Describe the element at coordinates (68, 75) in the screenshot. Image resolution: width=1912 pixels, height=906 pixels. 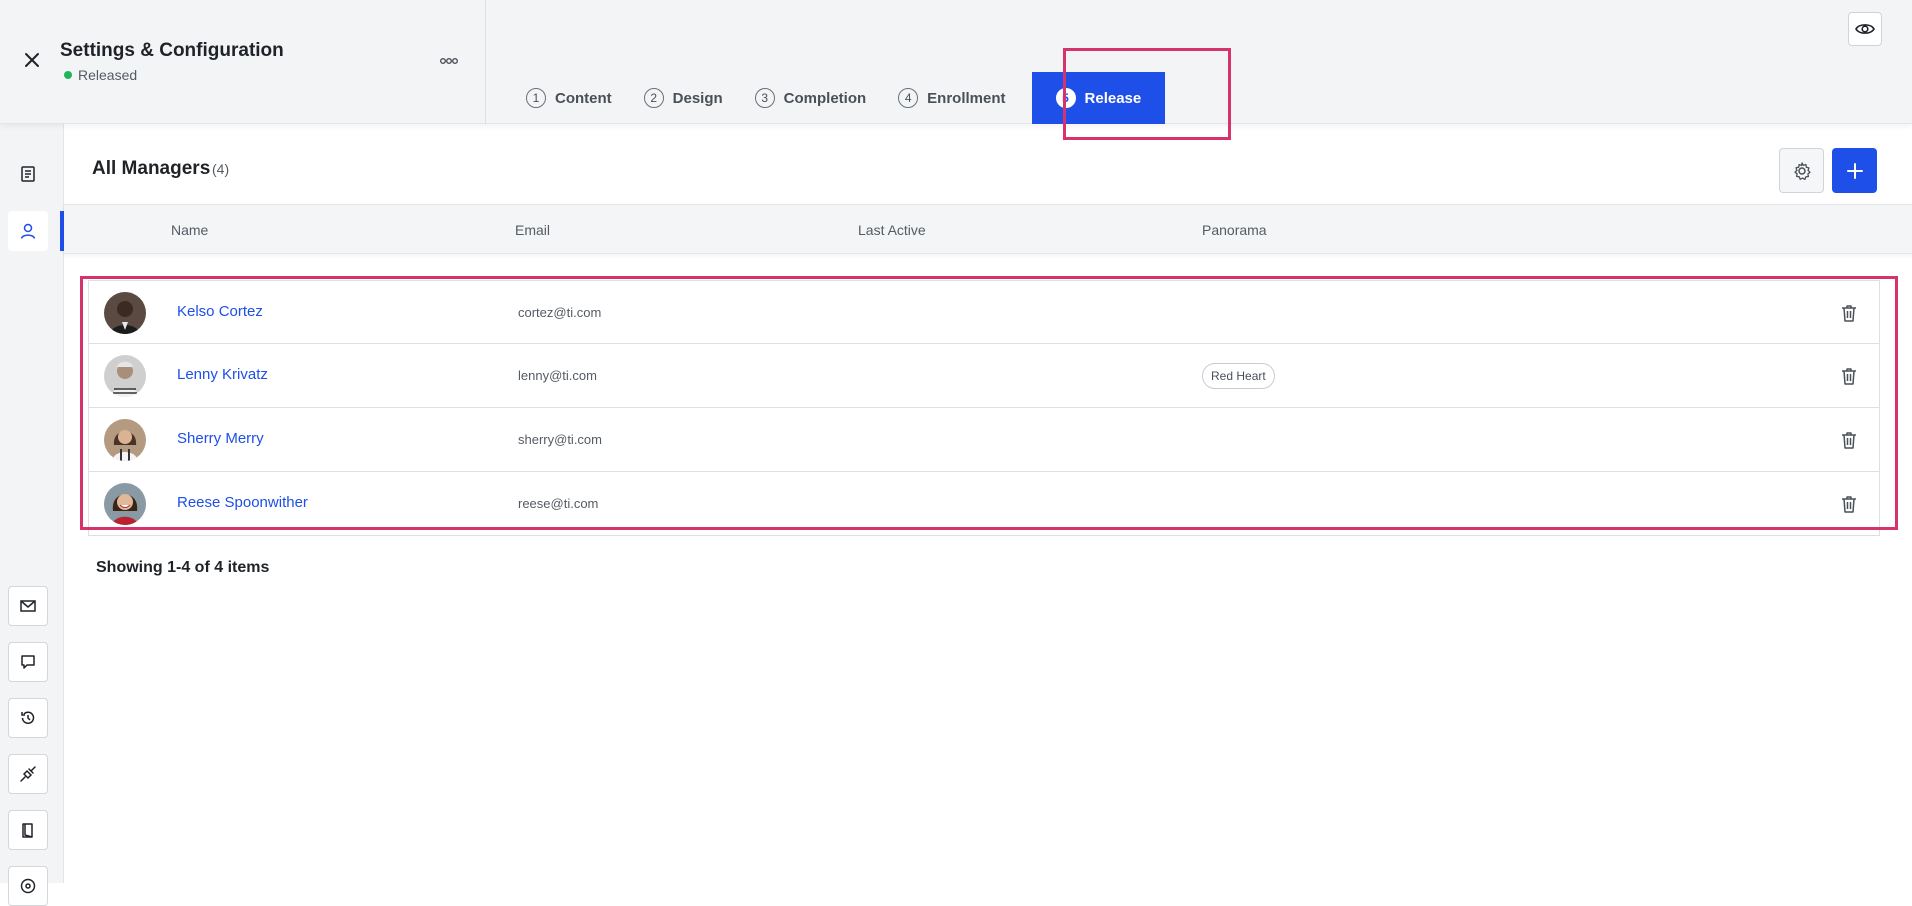
I see `status-dot-icon` at that location.